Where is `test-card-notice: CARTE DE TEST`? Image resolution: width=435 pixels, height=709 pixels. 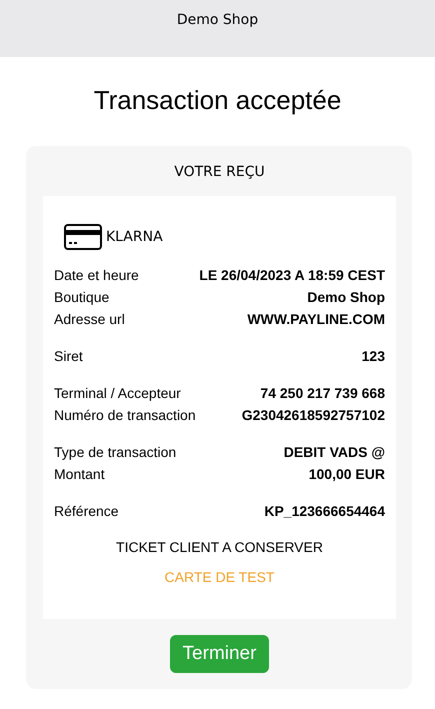
test-card-notice: CARTE DE TEST is located at coordinates (220, 577).